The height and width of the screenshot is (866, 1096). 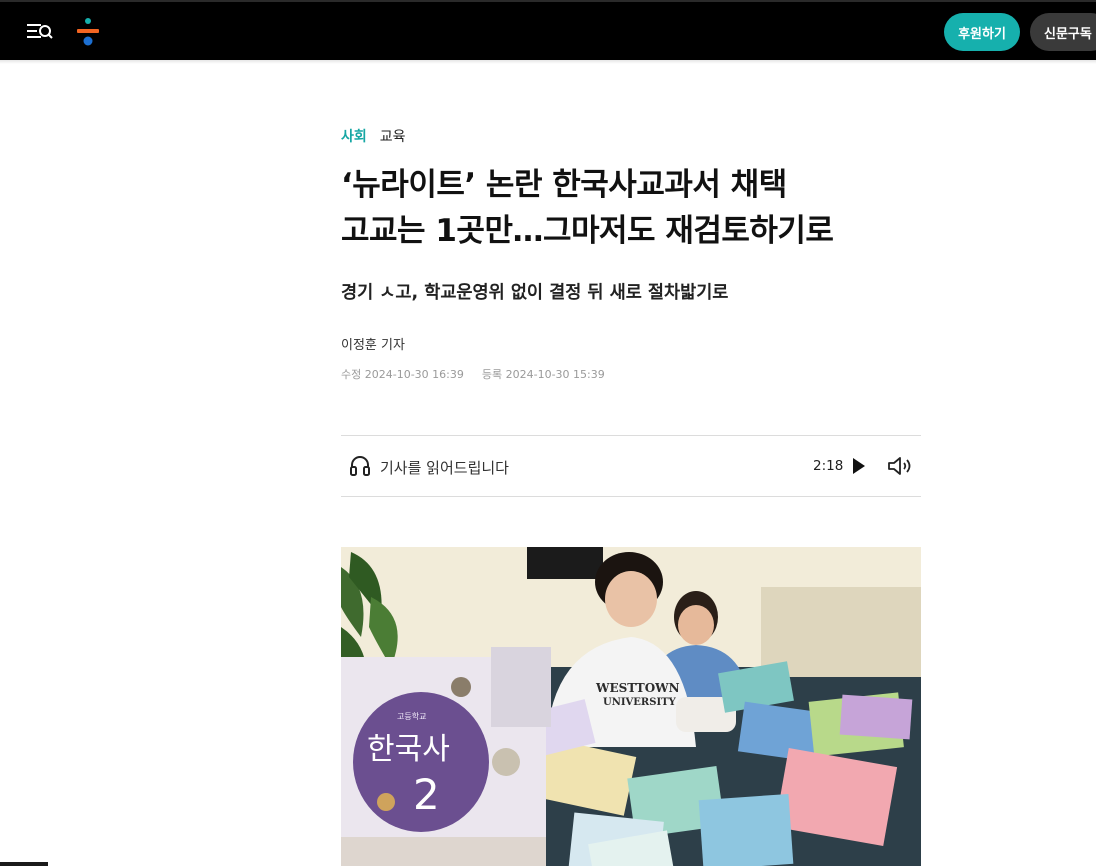 What do you see at coordinates (543, 374) in the screenshot?
I see `registered-date: 등록 2024-10-30 15:39` at bounding box center [543, 374].